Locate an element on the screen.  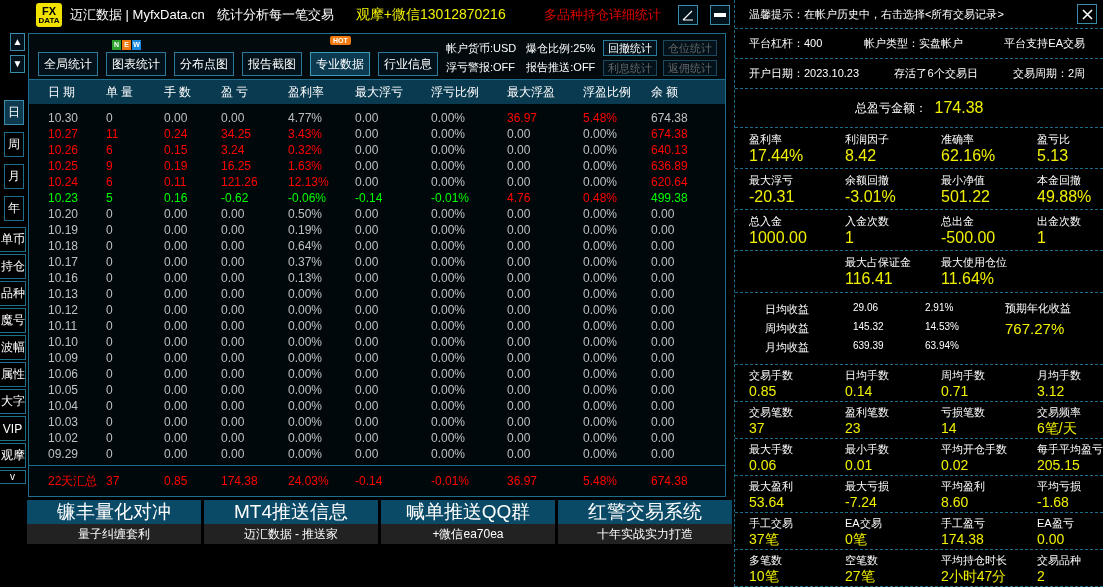
banner-title: 喊单推送QQ群 is located at coordinates (468, 512).